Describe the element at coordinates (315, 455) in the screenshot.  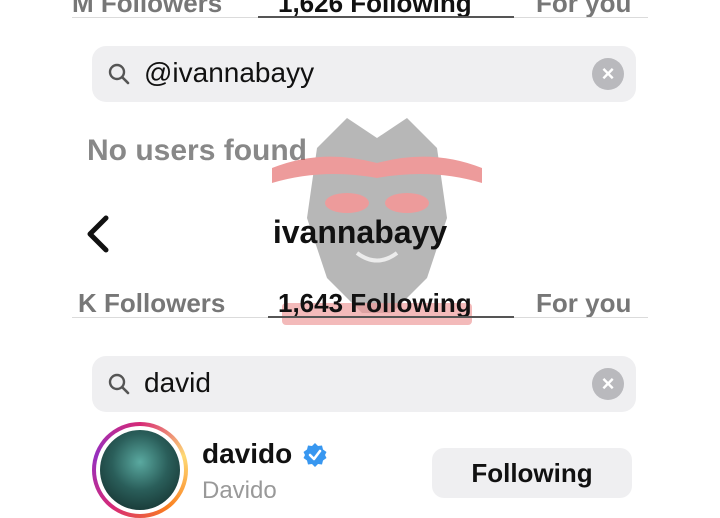
I see `verified-badge-icon` at that location.